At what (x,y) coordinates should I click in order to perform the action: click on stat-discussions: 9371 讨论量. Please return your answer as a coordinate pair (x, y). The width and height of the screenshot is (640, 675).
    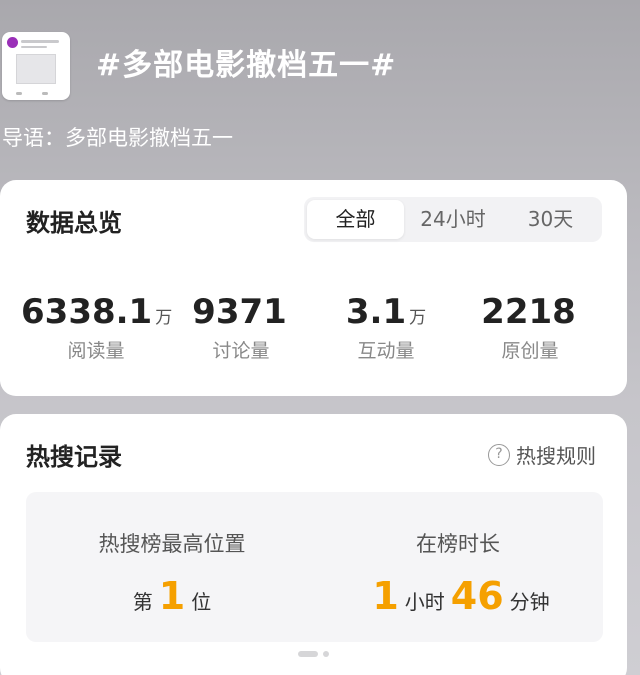
    Looking at the image, I should click on (241, 327).